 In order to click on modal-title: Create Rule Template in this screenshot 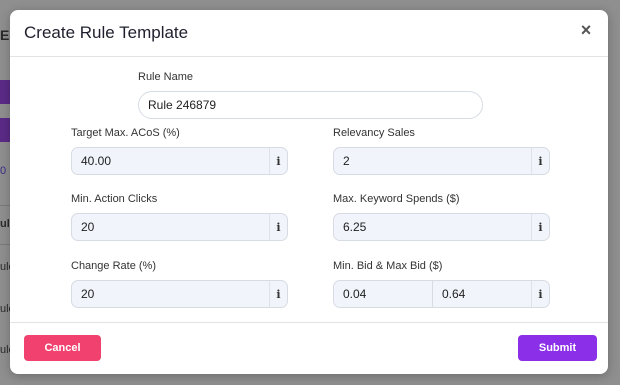, I will do `click(106, 32)`.